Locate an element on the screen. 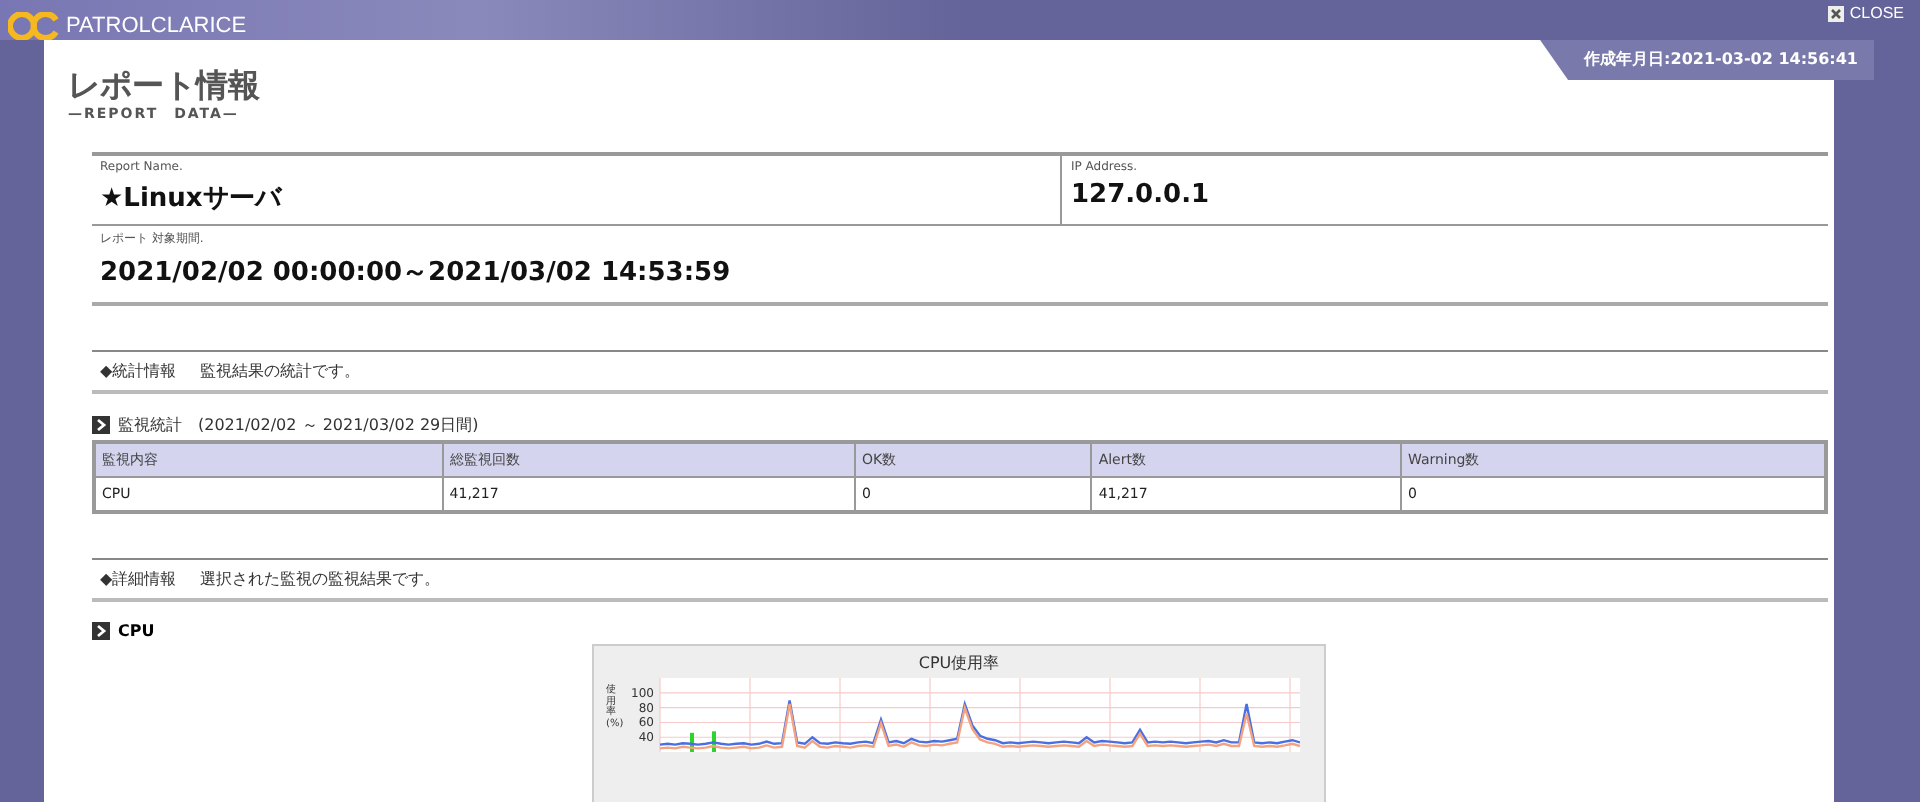  logo-icon is located at coordinates (34, 26).